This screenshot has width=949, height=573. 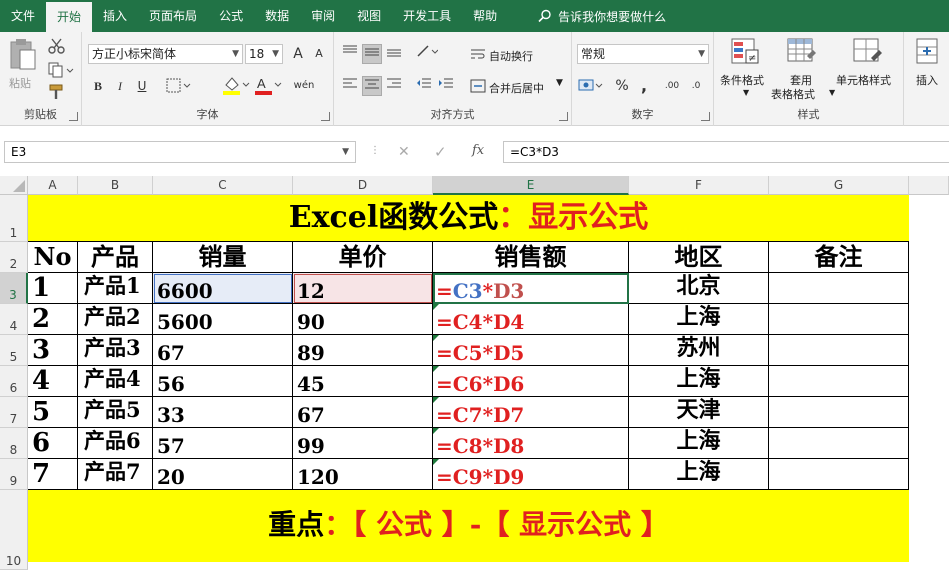 What do you see at coordinates (531, 443) in the screenshot?
I see `cell-sales-formula: =C8*D8` at bounding box center [531, 443].